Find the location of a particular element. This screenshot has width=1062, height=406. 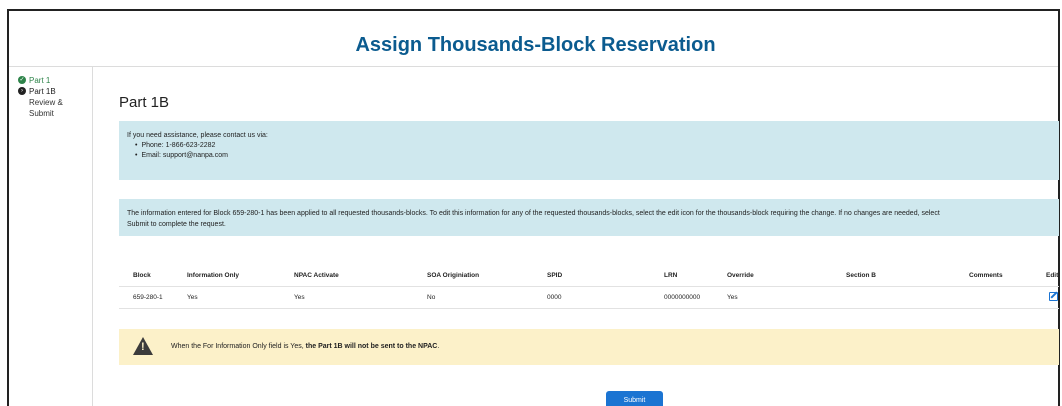

column-header-override: Override is located at coordinates (740, 275).